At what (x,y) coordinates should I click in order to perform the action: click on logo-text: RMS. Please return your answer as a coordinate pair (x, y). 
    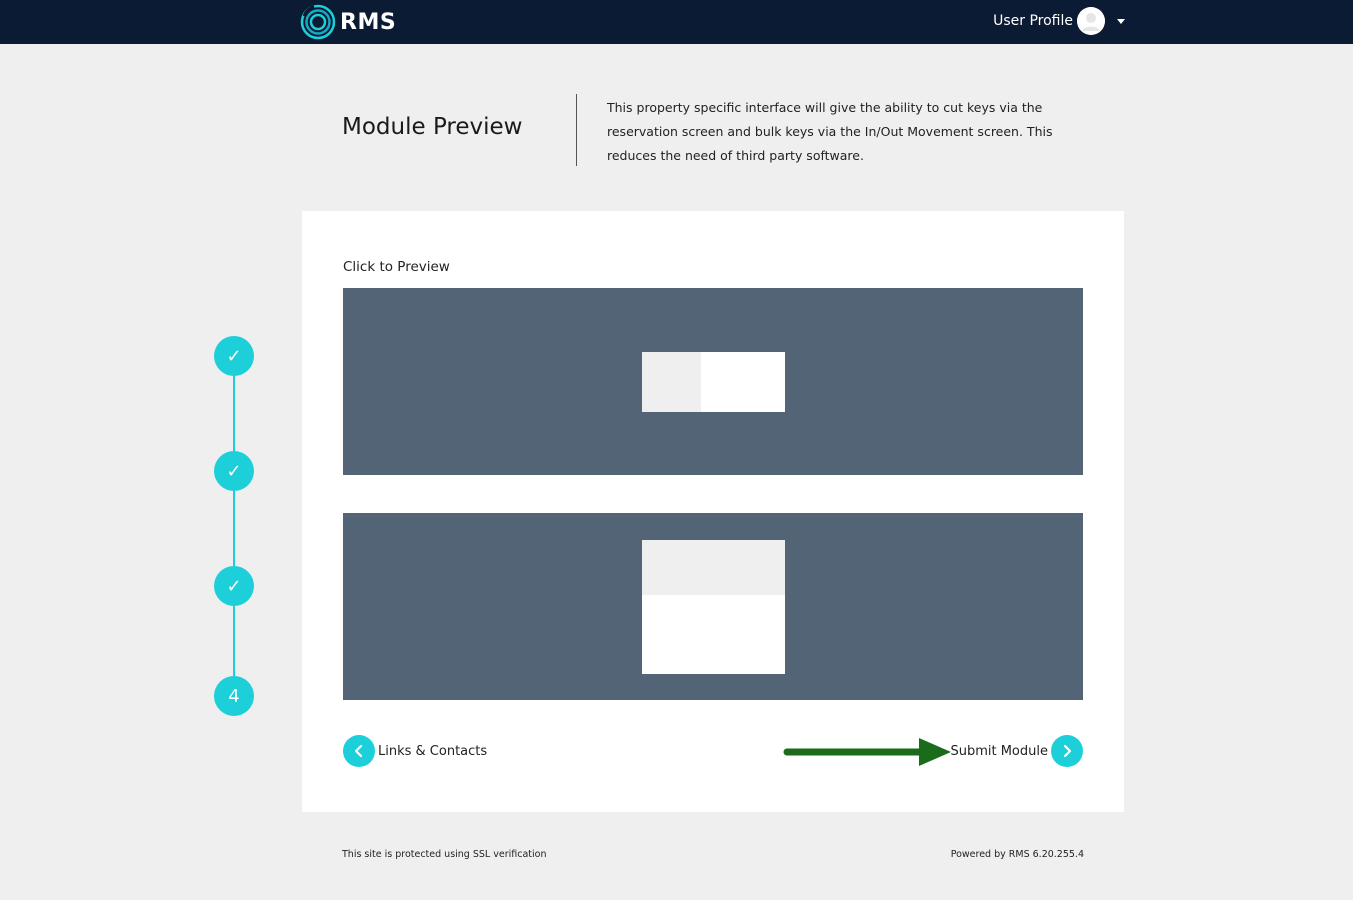
    Looking at the image, I should click on (368, 22).